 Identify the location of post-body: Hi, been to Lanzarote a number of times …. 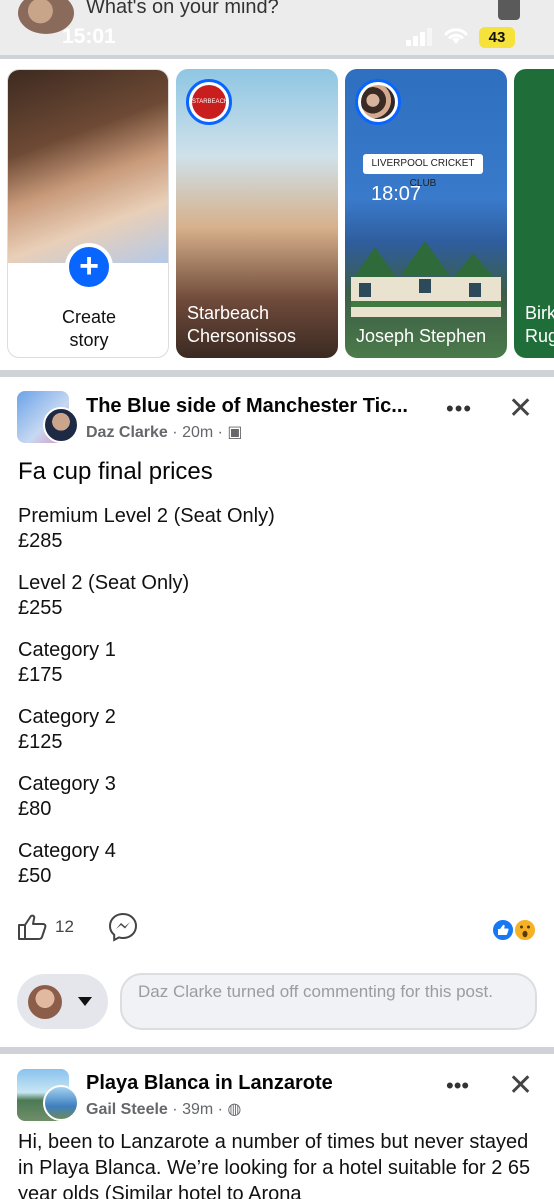
(274, 1165).